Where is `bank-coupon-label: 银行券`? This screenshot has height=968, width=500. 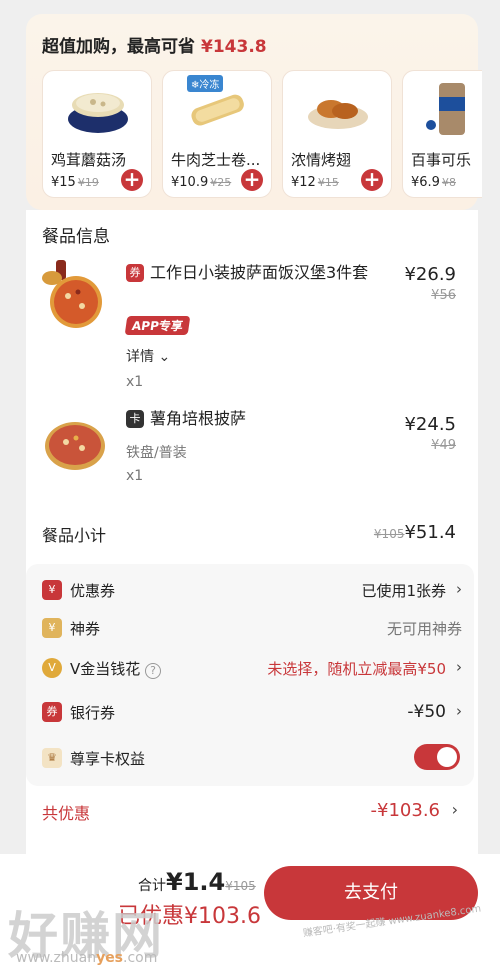
bank-coupon-label: 银行券 is located at coordinates (93, 713).